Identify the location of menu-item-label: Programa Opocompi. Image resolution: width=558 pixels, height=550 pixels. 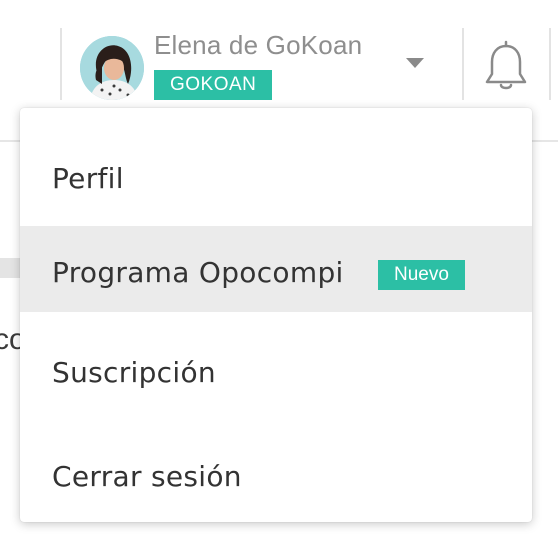
(198, 272).